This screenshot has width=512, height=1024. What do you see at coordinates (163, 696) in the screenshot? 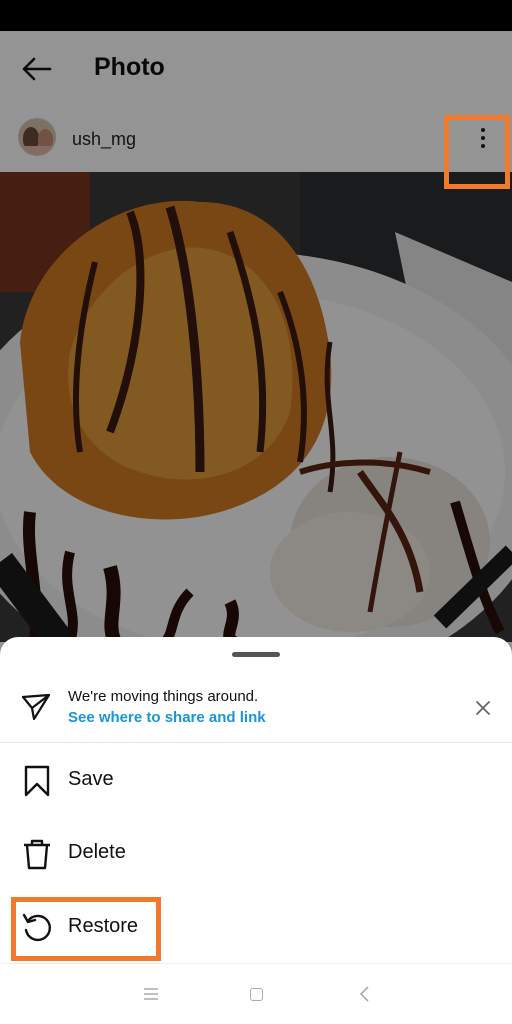
I see `notice-text: We're moving things around.` at bounding box center [163, 696].